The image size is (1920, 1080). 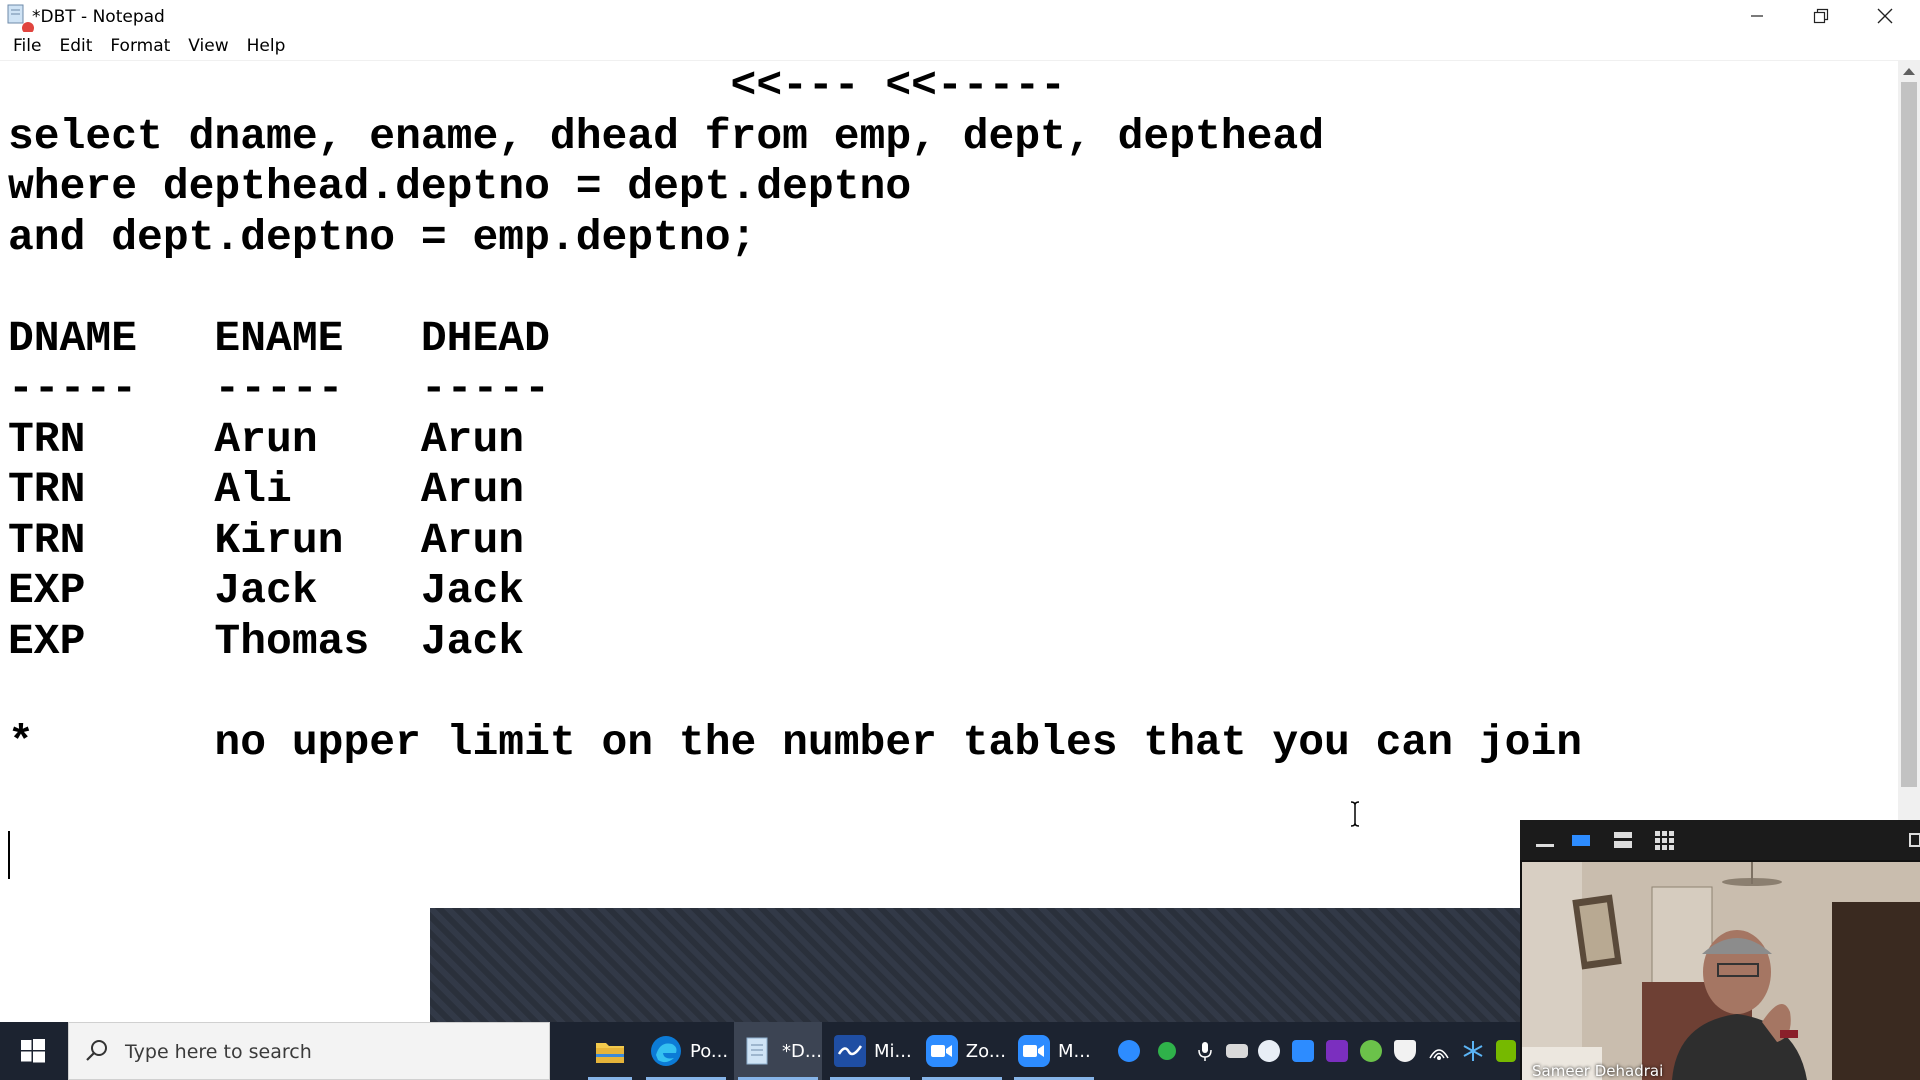 What do you see at coordinates (537, 85) in the screenshot?
I see `editor-line: <<--- <<-----` at bounding box center [537, 85].